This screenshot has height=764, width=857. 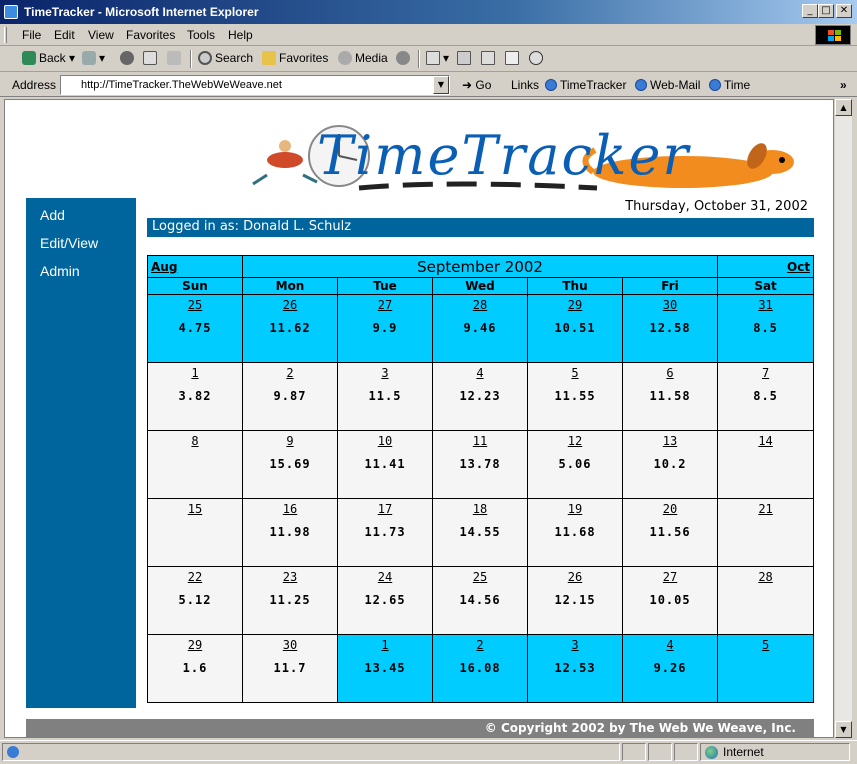 I want to click on messenger-button, so click(x=537, y=58).